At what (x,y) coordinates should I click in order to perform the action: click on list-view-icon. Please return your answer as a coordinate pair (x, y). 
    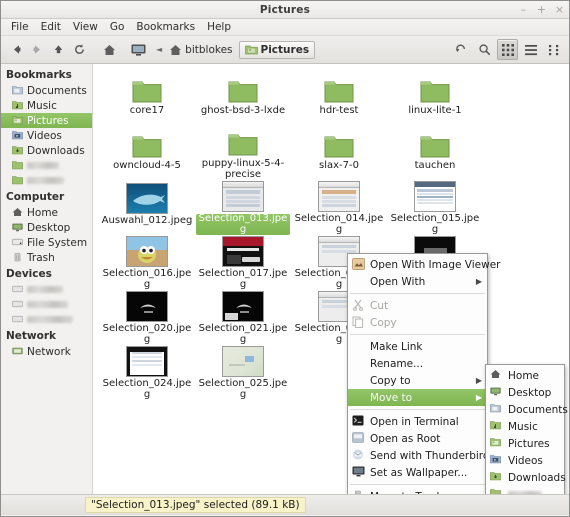
    Looking at the image, I should click on (530, 49).